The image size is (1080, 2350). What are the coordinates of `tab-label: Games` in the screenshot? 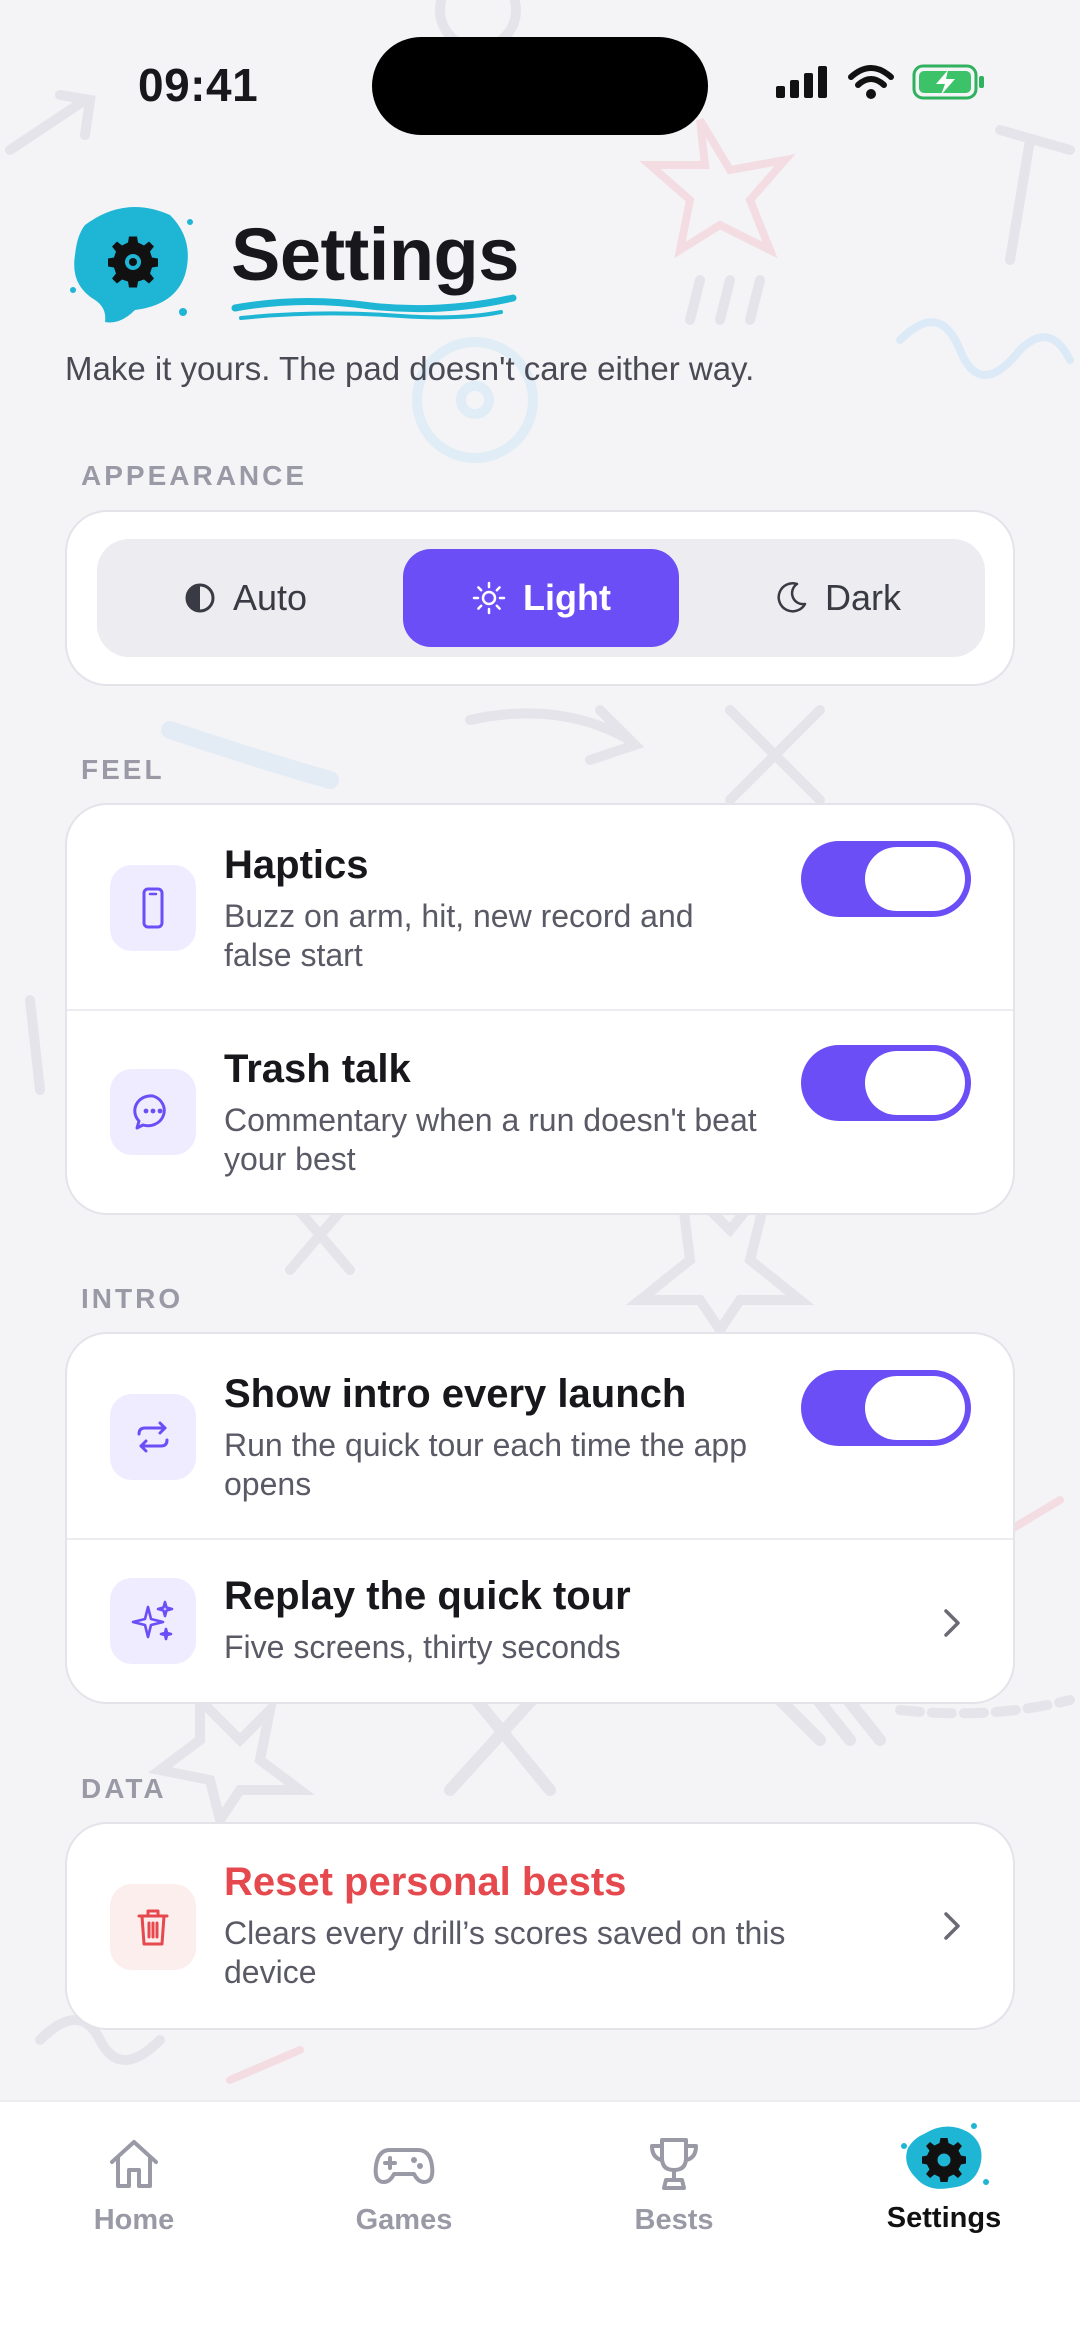 It's located at (404, 2220).